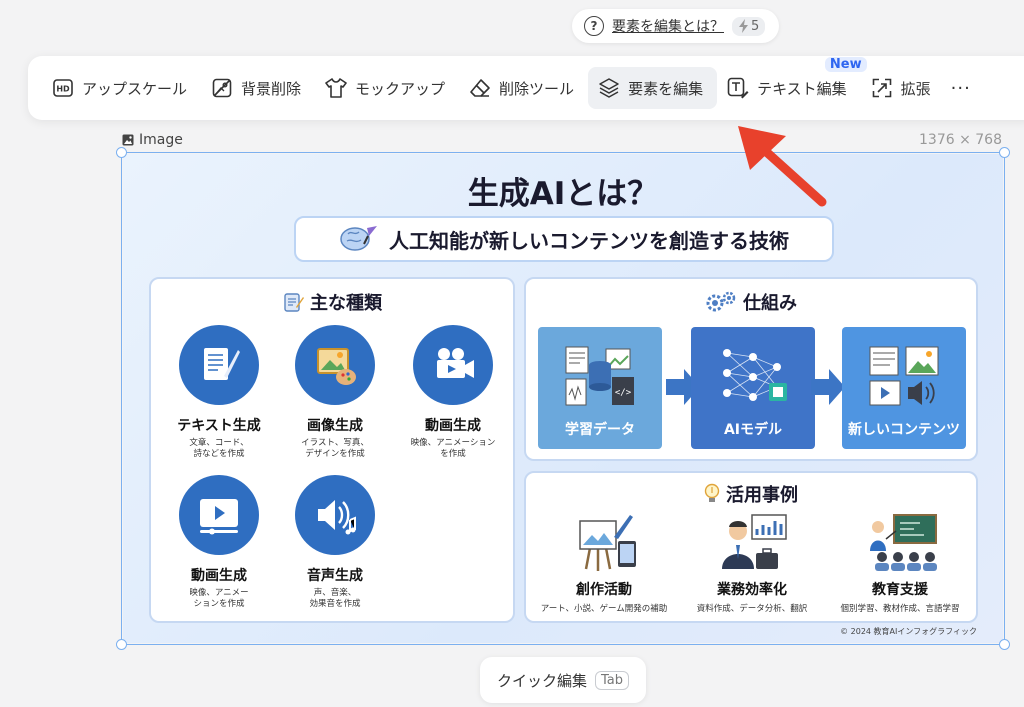 This screenshot has height=707, width=1024. I want to click on annotation-arrow-icon, so click(782, 166).